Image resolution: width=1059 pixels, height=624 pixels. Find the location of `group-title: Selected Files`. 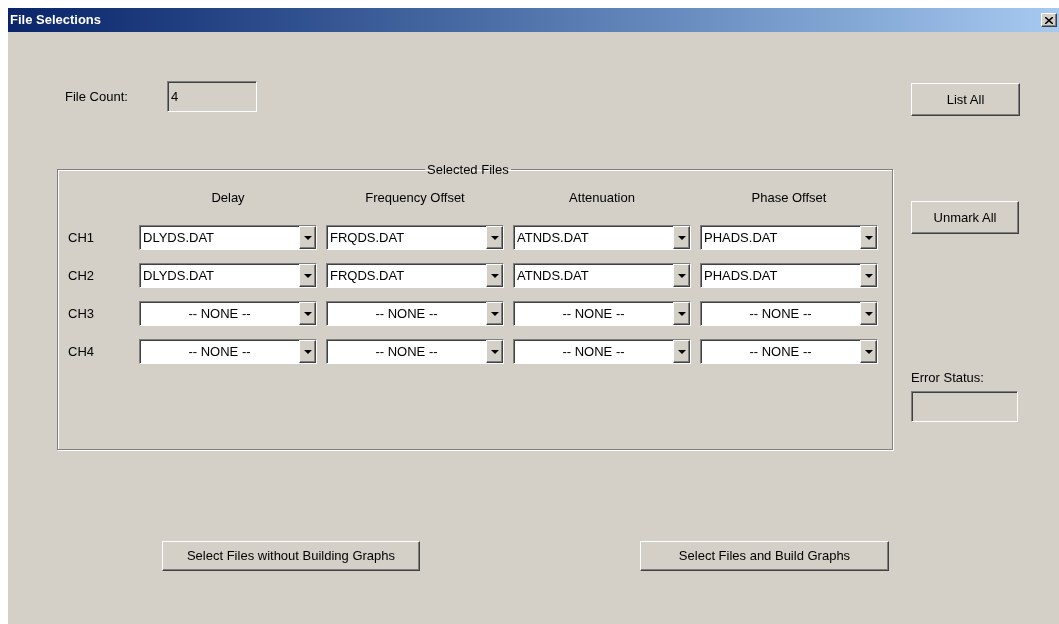

group-title: Selected Files is located at coordinates (468, 170).